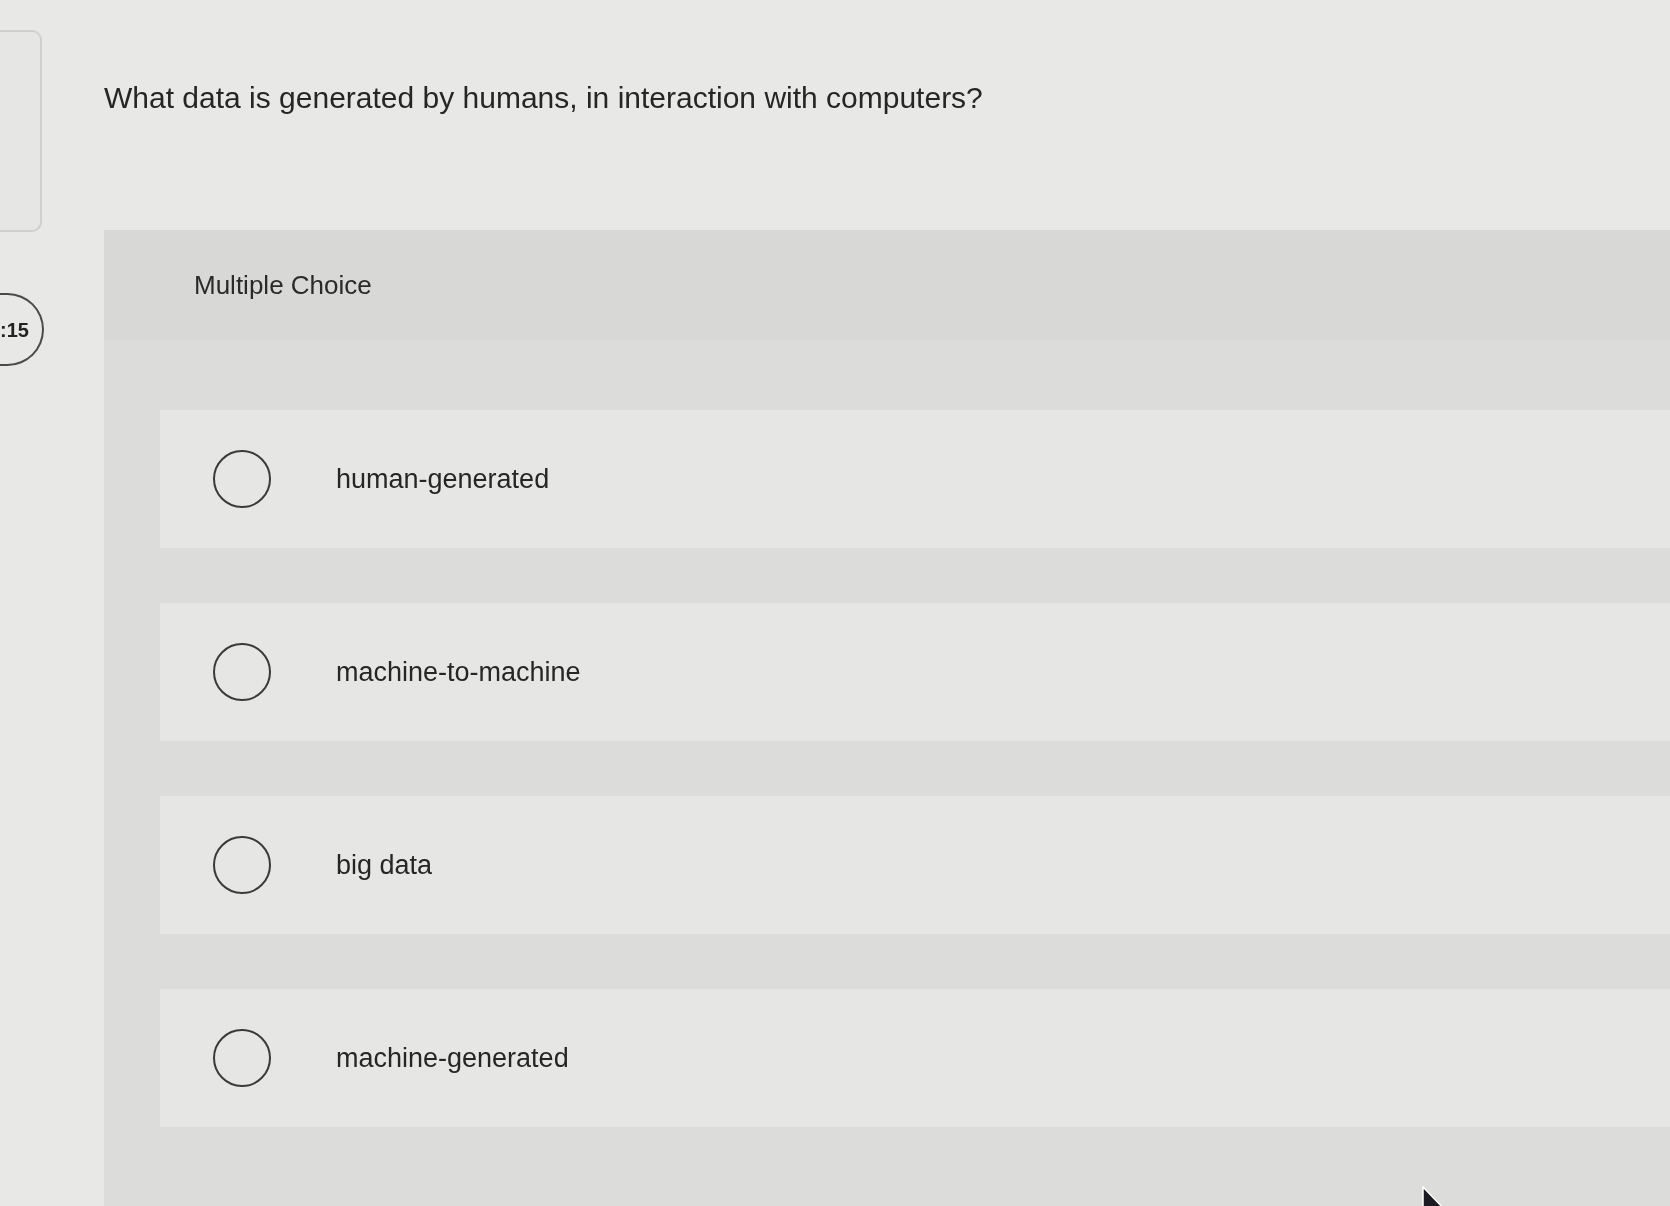  What do you see at coordinates (443, 479) in the screenshot?
I see `option-label: human-generated` at bounding box center [443, 479].